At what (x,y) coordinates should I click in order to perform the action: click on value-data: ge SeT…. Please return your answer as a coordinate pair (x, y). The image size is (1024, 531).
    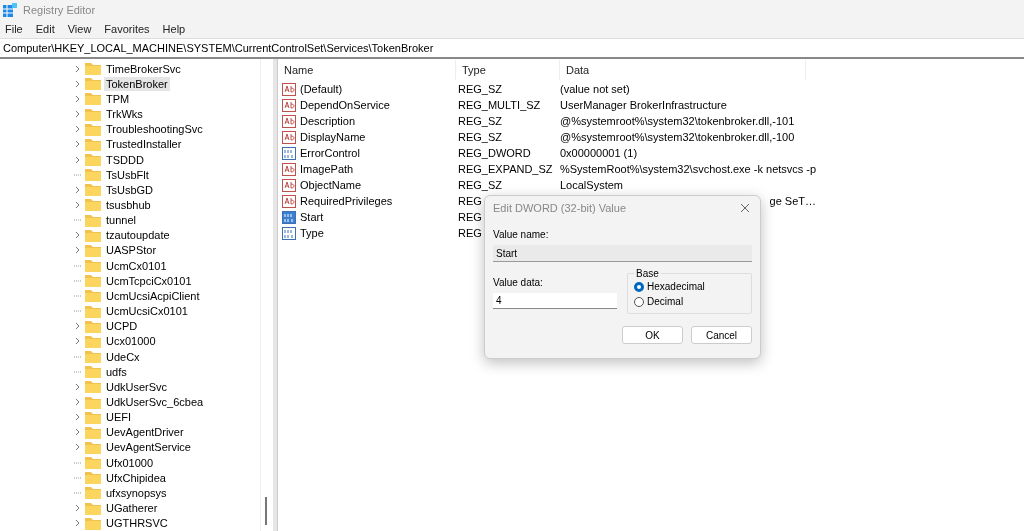
    Looking at the image, I should click on (792, 201).